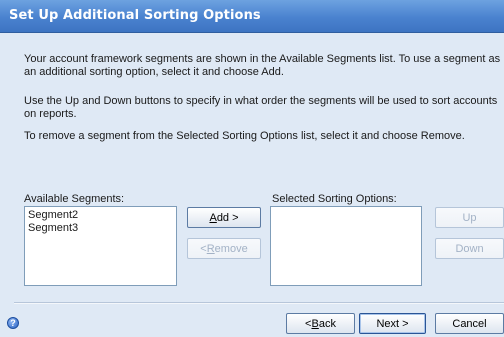 The height and width of the screenshot is (337, 504). I want to click on back-button-mnemonic: B, so click(315, 323).